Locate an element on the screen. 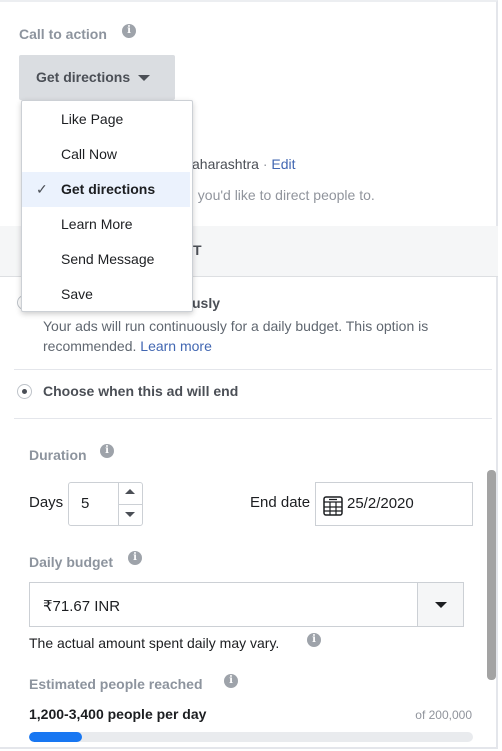 This screenshot has height=751, width=502. budget-note: The actual amount spent daily may vary. is located at coordinates (154, 643).